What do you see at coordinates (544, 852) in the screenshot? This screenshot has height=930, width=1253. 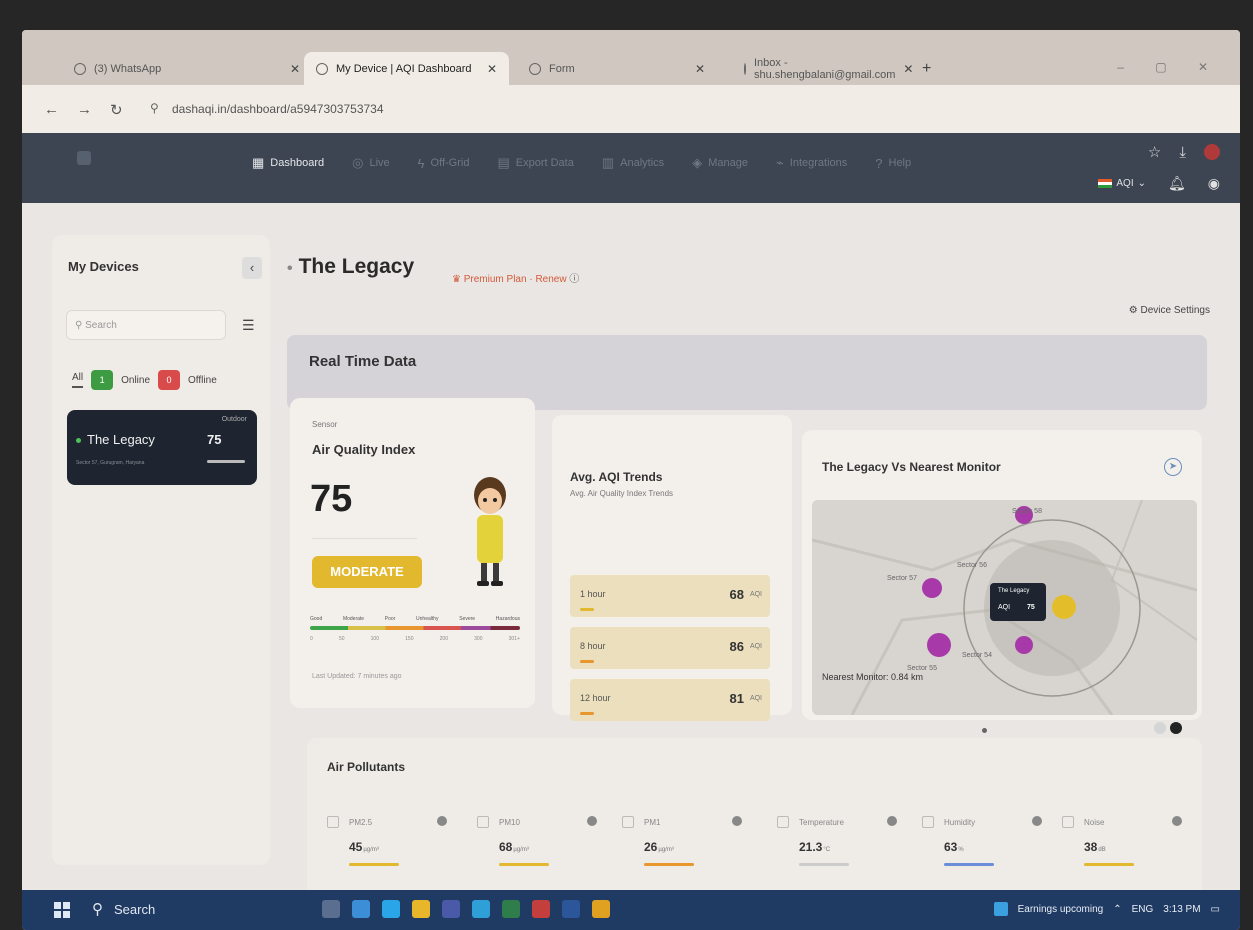 I see `pollutant-pm10: PM10 68µg/m³` at bounding box center [544, 852].